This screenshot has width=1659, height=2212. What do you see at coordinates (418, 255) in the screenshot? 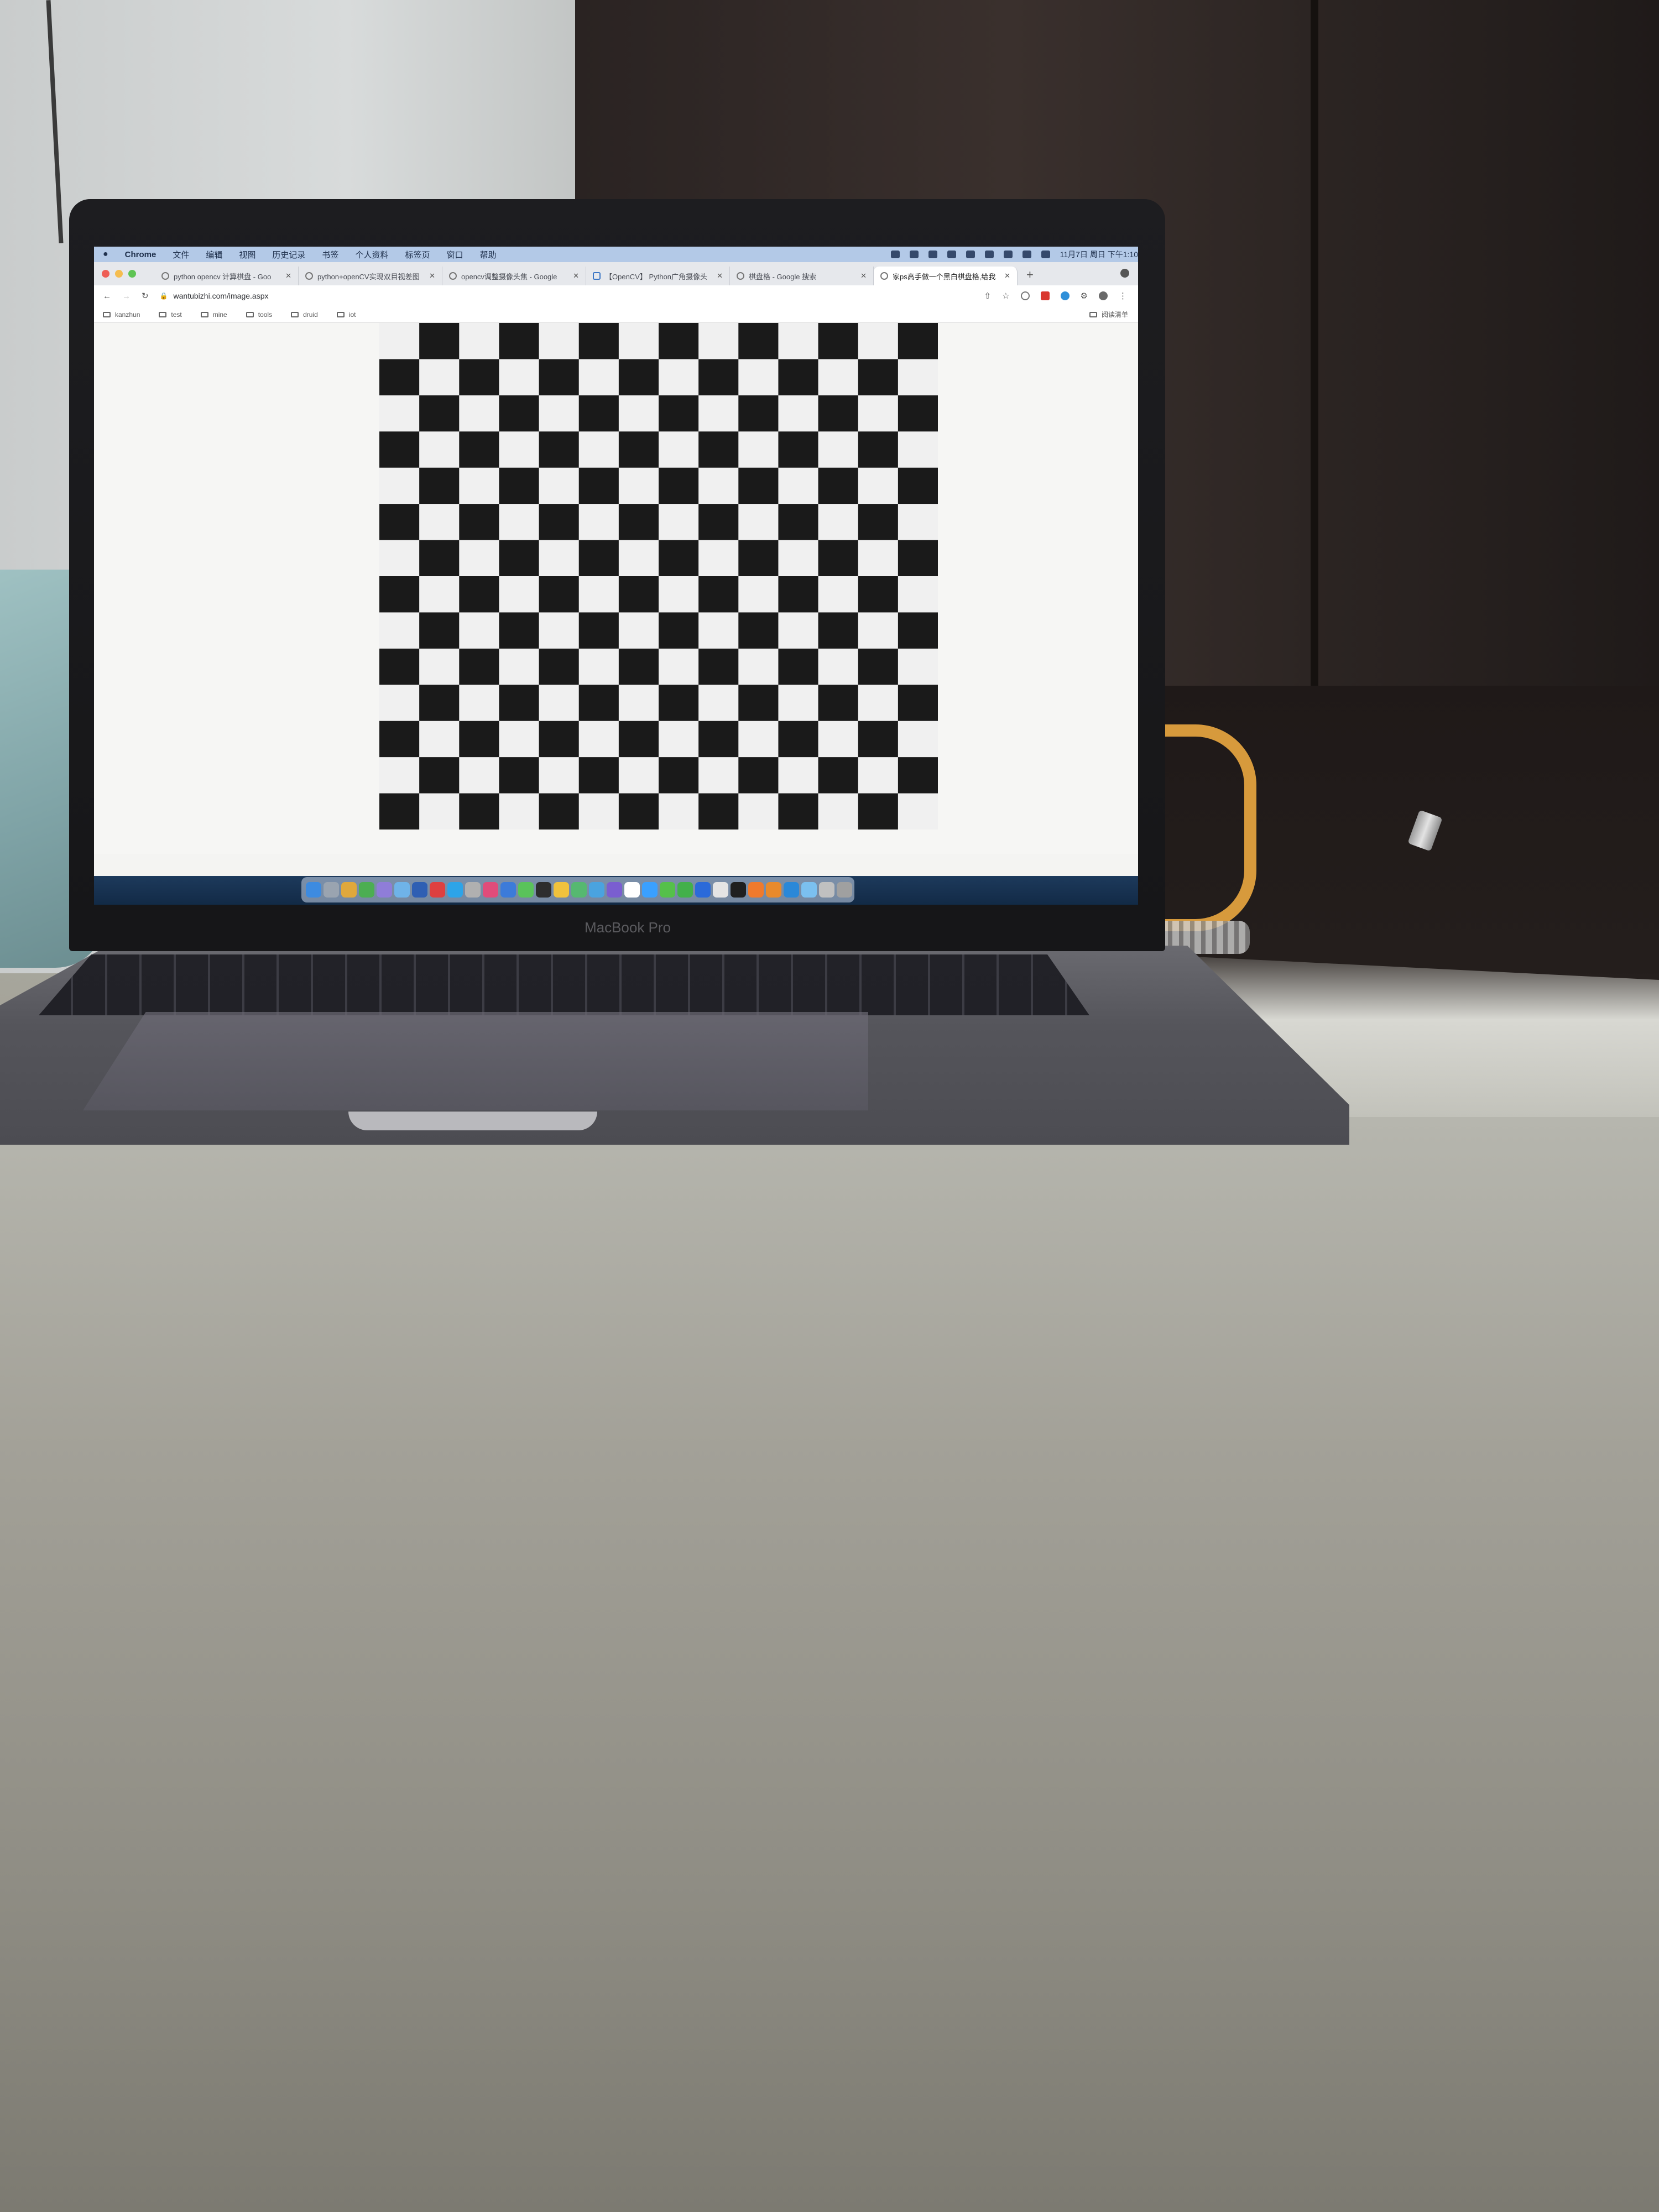
I see `menu-item-tab: 标签页` at bounding box center [418, 255].